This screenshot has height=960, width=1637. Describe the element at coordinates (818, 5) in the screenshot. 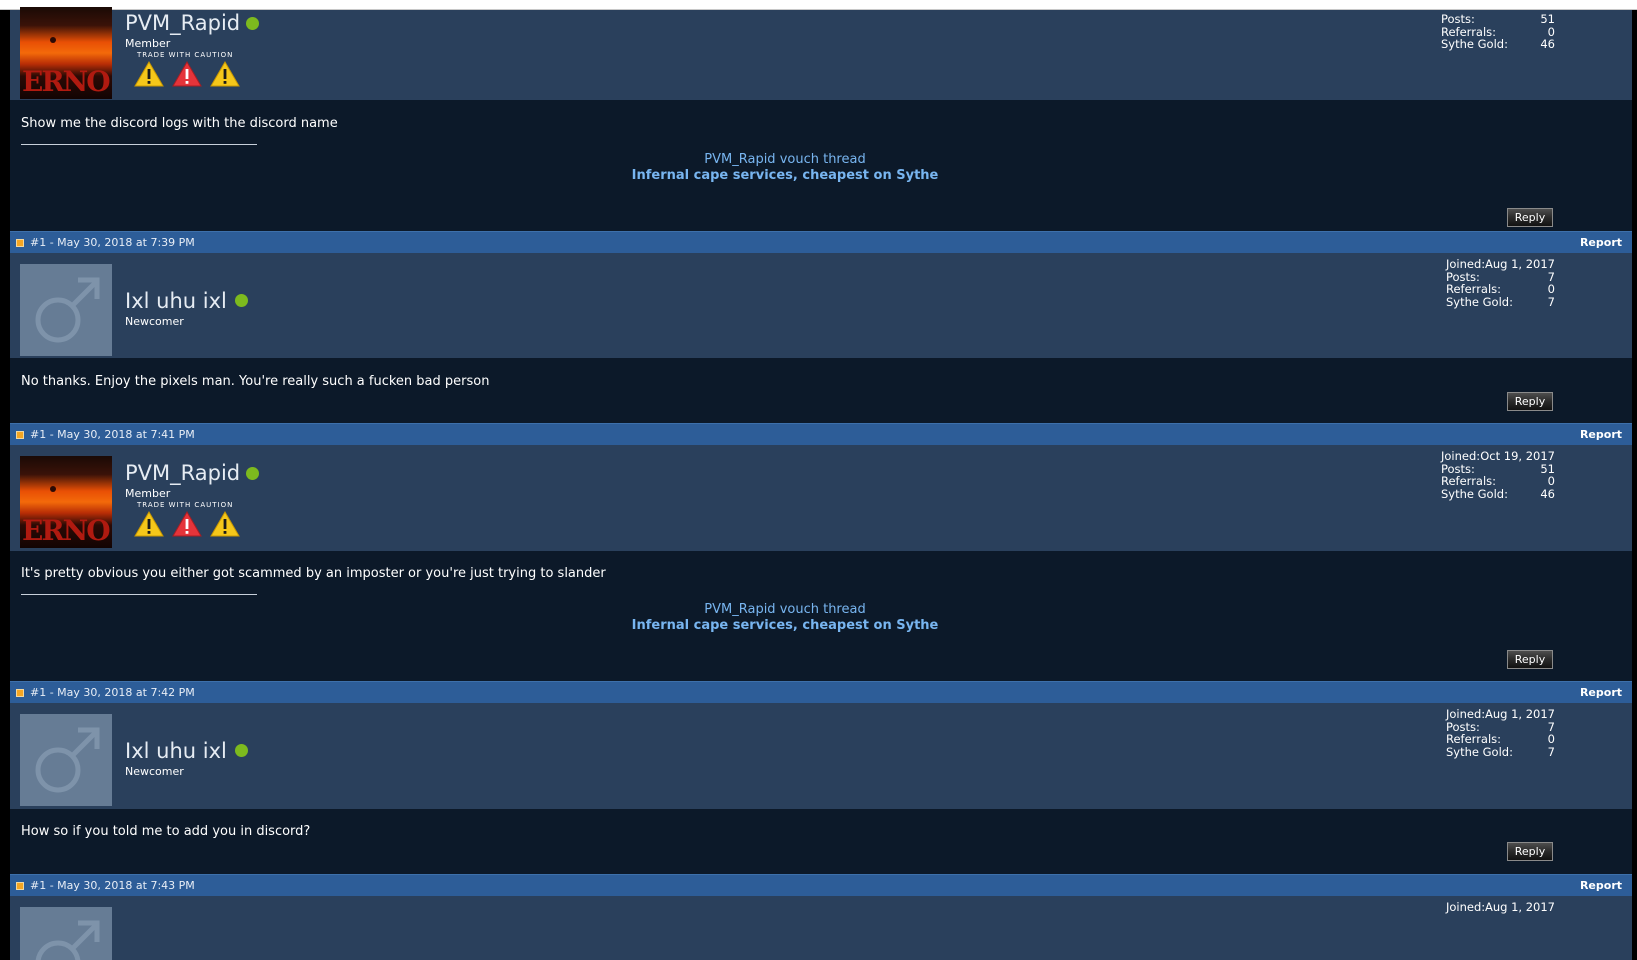

I see `browser-bookmarks-strip` at that location.